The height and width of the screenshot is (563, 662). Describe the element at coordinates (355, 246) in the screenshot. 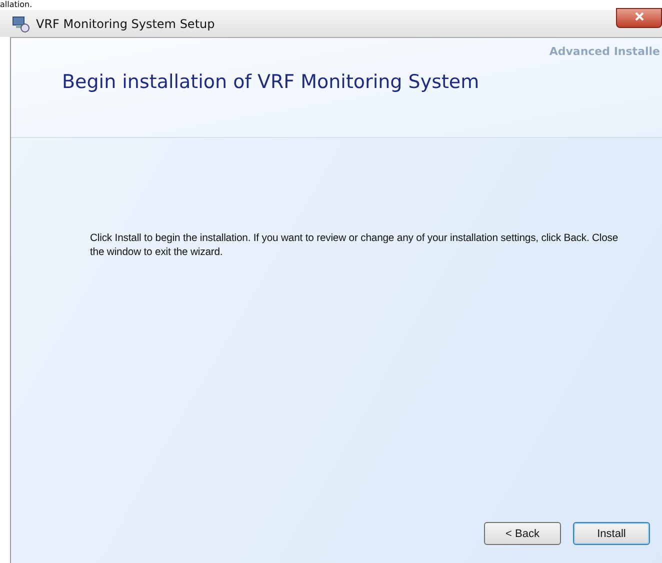

I see `instruction-text: Click Install to begin the installation. If you want to review or change any of your installation settings, click Back. Close the window to exit the wizard.` at that location.